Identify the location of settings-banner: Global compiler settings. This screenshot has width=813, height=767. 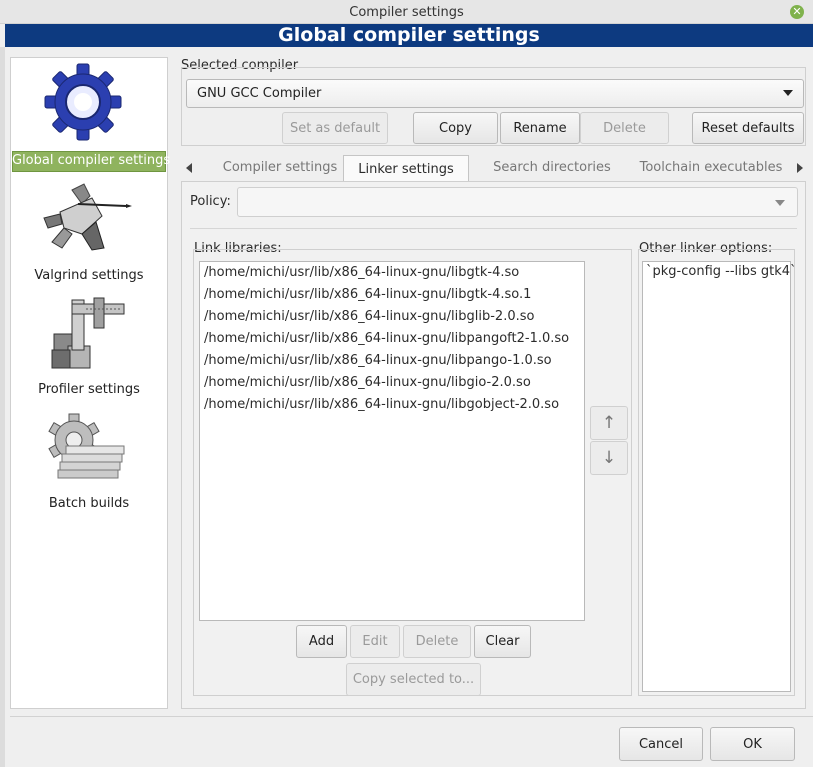
(409, 35).